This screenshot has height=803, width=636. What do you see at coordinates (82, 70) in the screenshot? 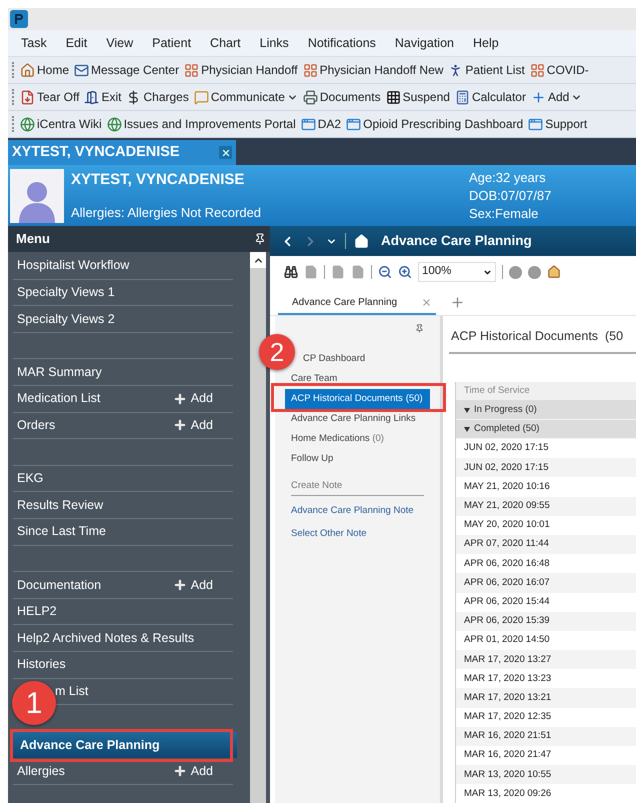
I see `mail-icon` at bounding box center [82, 70].